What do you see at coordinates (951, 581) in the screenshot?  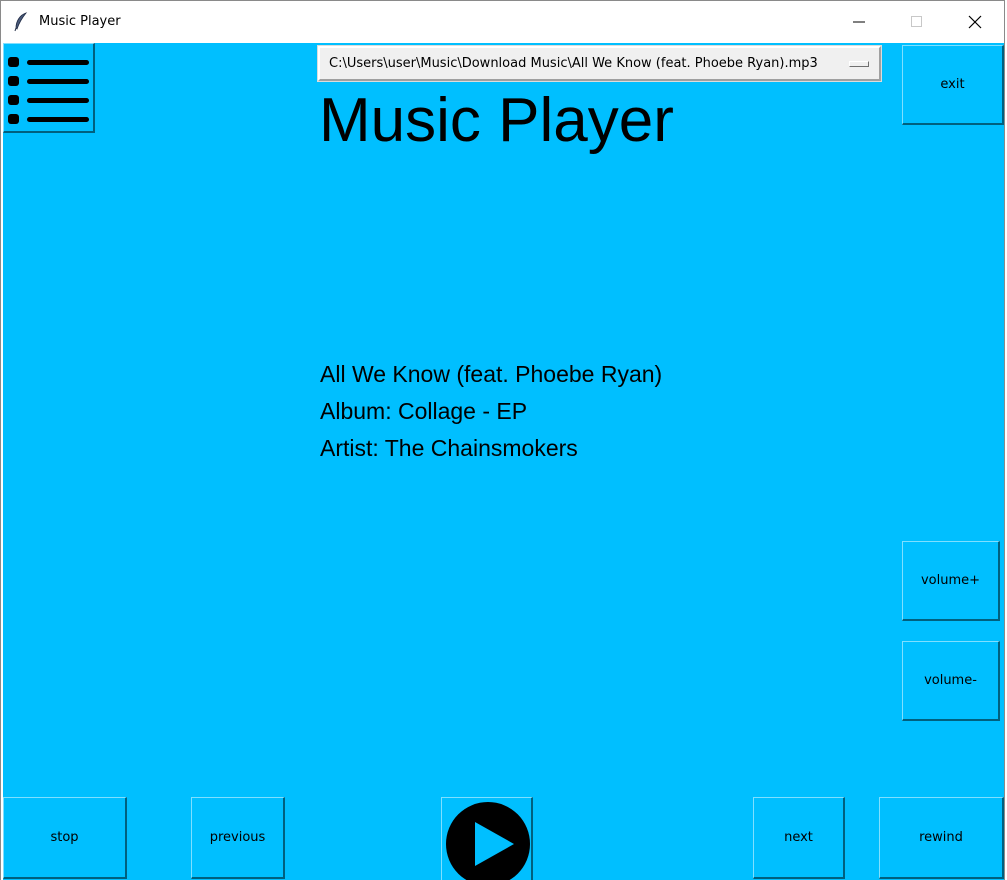 I see `volume-up-button: volume+` at bounding box center [951, 581].